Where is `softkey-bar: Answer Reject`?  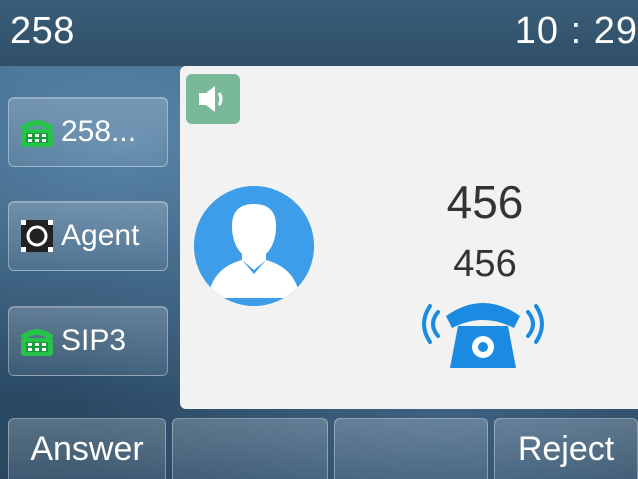
softkey-bar: Answer Reject is located at coordinates (319, 448).